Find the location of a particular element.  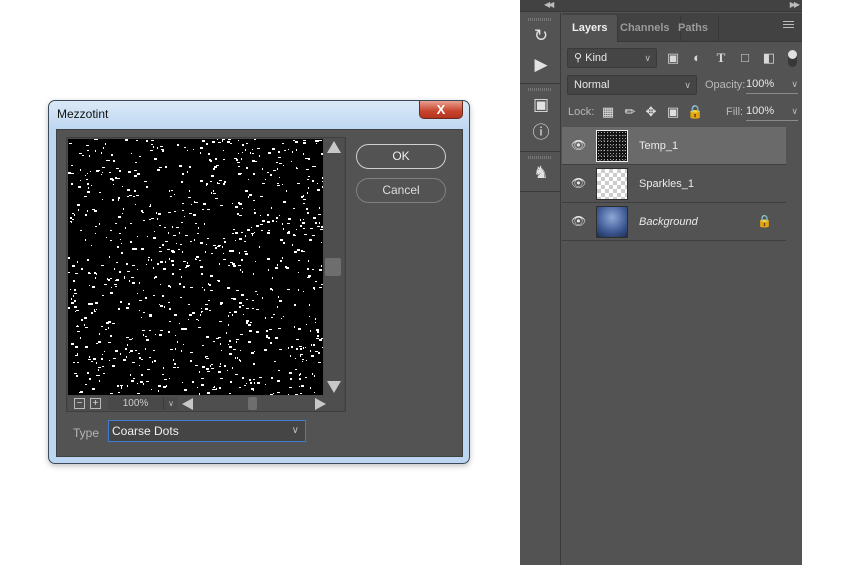

panel-menu-icon is located at coordinates (788, 25).